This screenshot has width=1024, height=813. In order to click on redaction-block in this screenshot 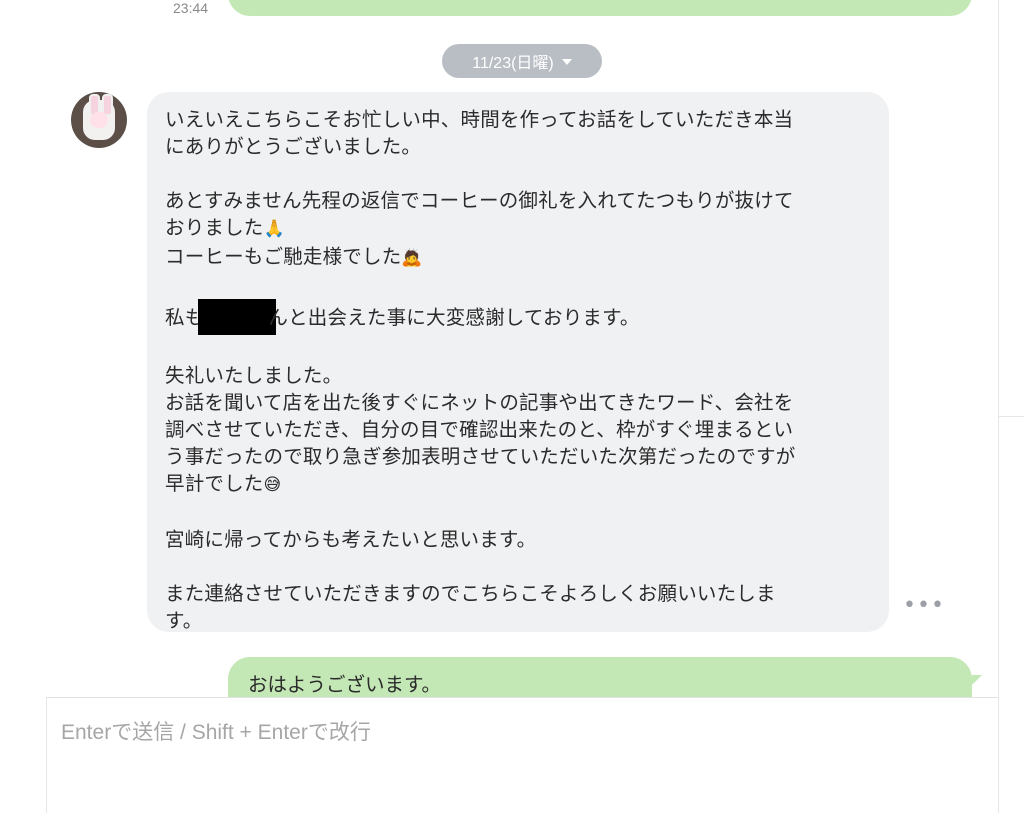, I will do `click(237, 317)`.